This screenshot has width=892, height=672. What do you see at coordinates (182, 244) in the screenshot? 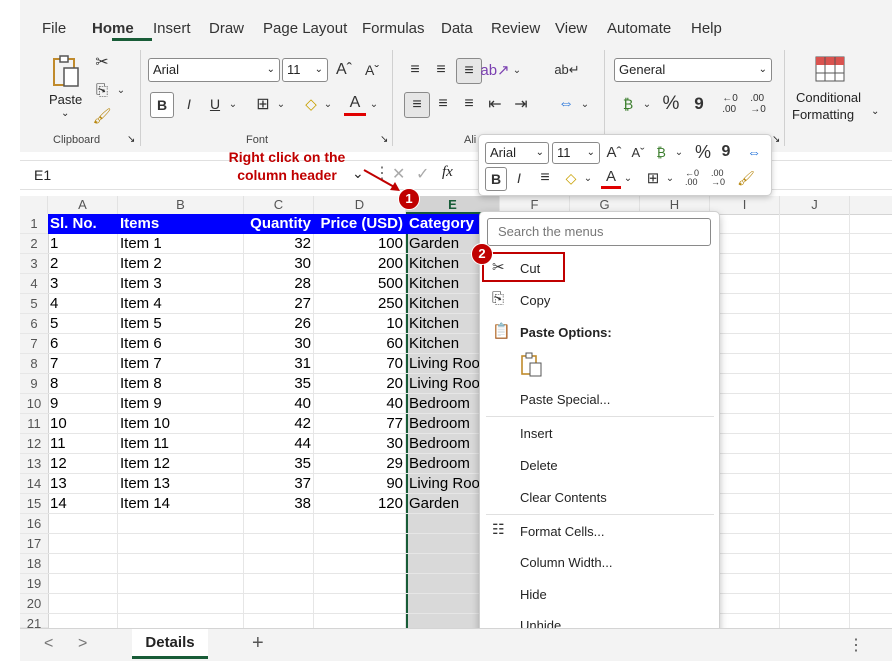
I see `table-cell: Item 1` at bounding box center [182, 244].